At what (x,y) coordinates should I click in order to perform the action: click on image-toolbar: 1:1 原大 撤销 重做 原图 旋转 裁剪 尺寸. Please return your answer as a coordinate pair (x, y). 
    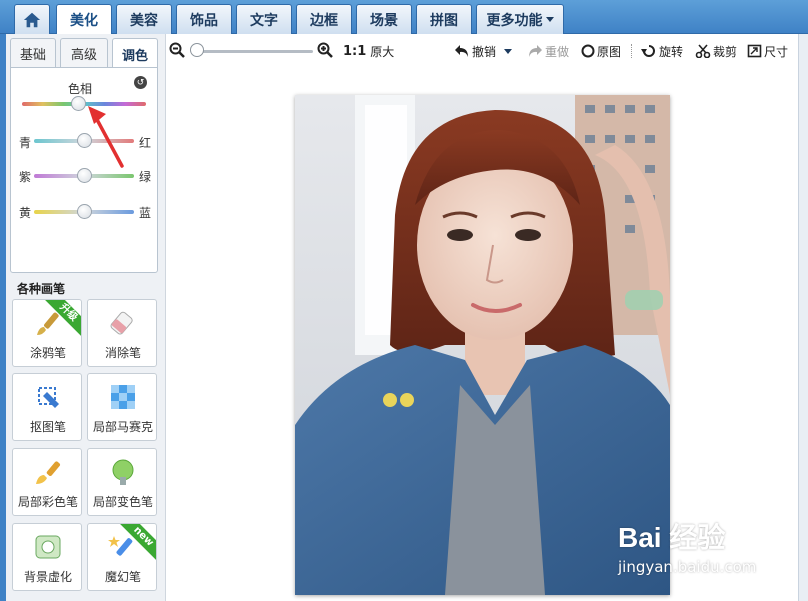
    Looking at the image, I should click on (482, 51).